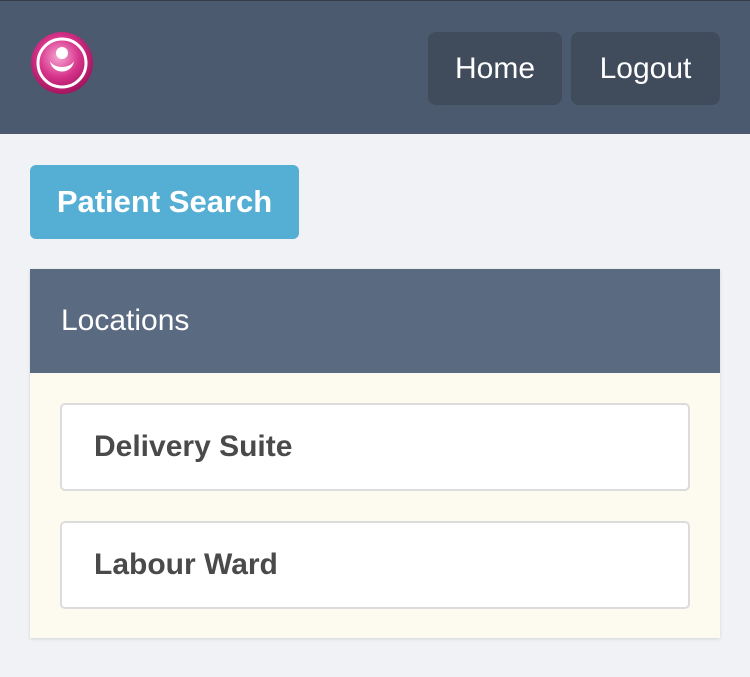 This screenshot has height=677, width=750. I want to click on app-logo-icon, so click(62, 63).